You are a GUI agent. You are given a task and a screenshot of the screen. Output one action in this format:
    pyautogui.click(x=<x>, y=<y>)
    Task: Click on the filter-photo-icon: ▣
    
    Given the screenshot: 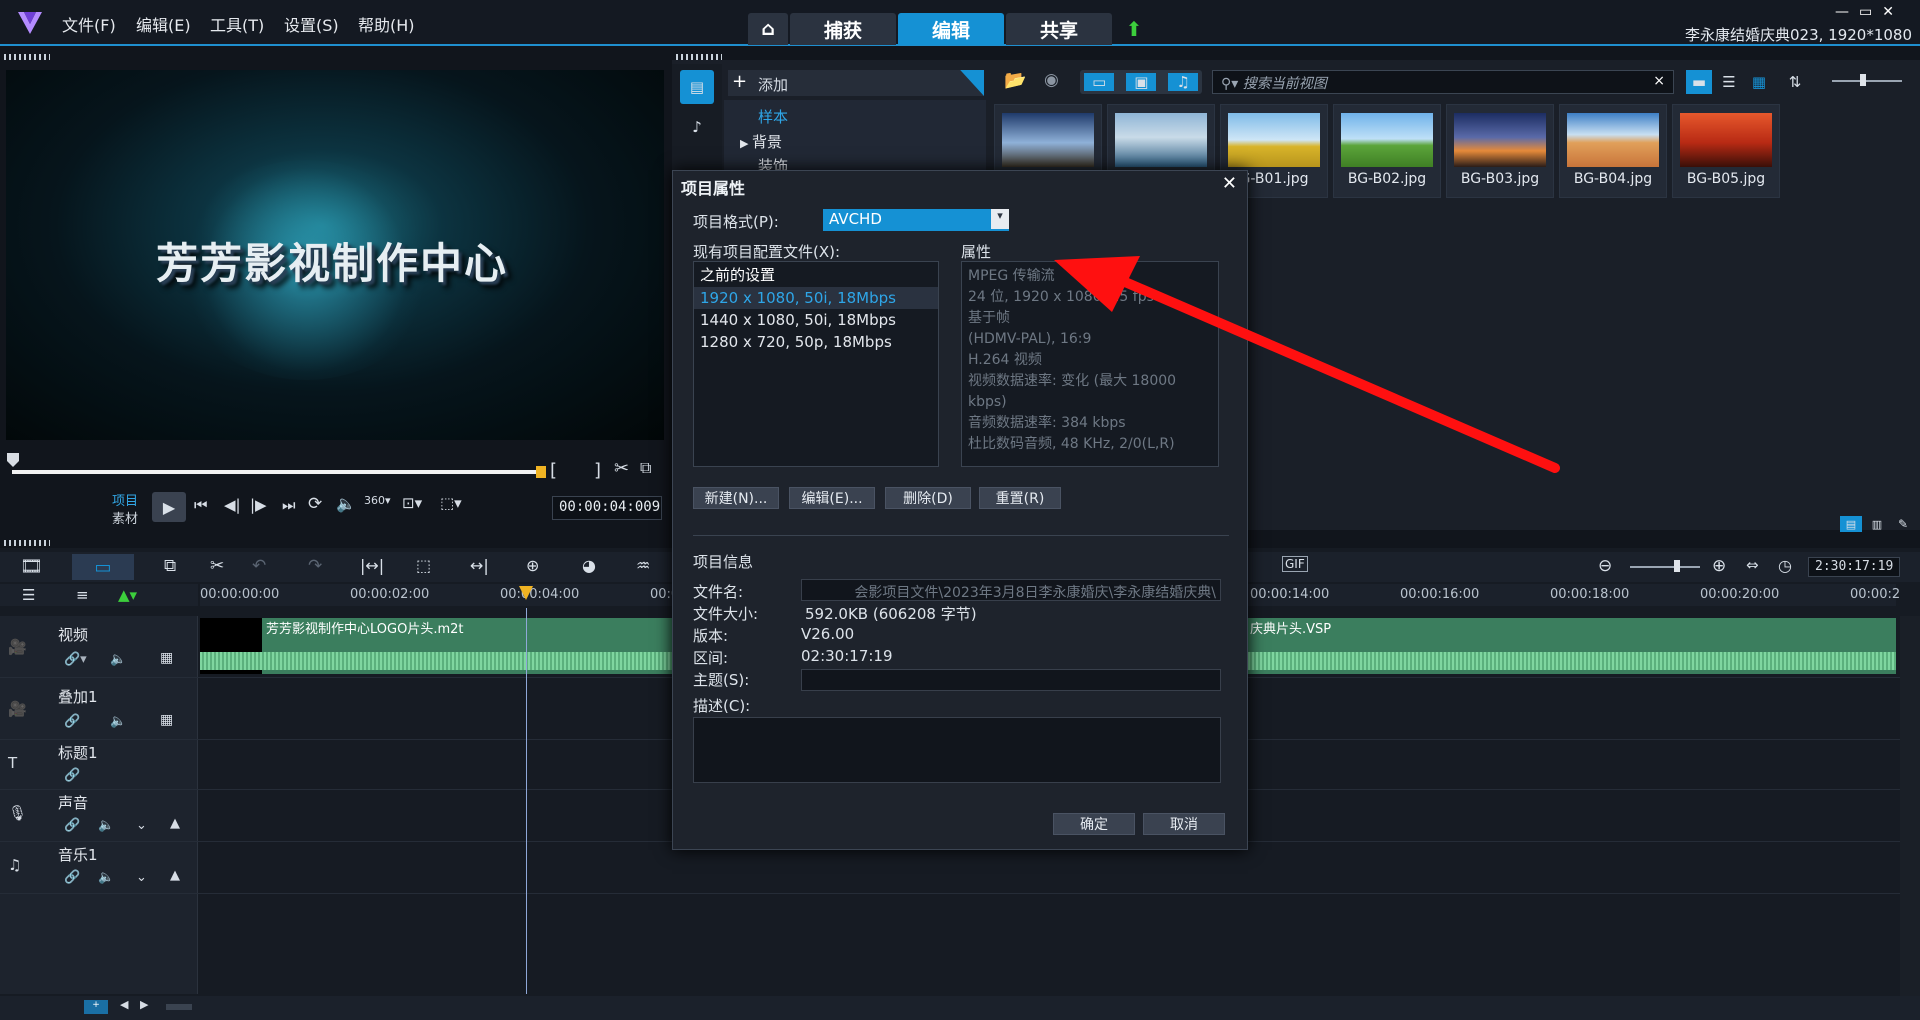 What is the action you would take?
    pyautogui.click(x=1141, y=82)
    